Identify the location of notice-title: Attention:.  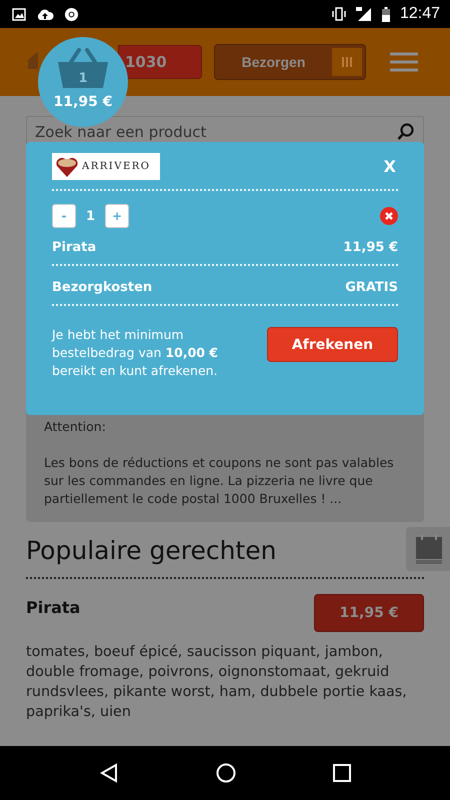
(75, 427).